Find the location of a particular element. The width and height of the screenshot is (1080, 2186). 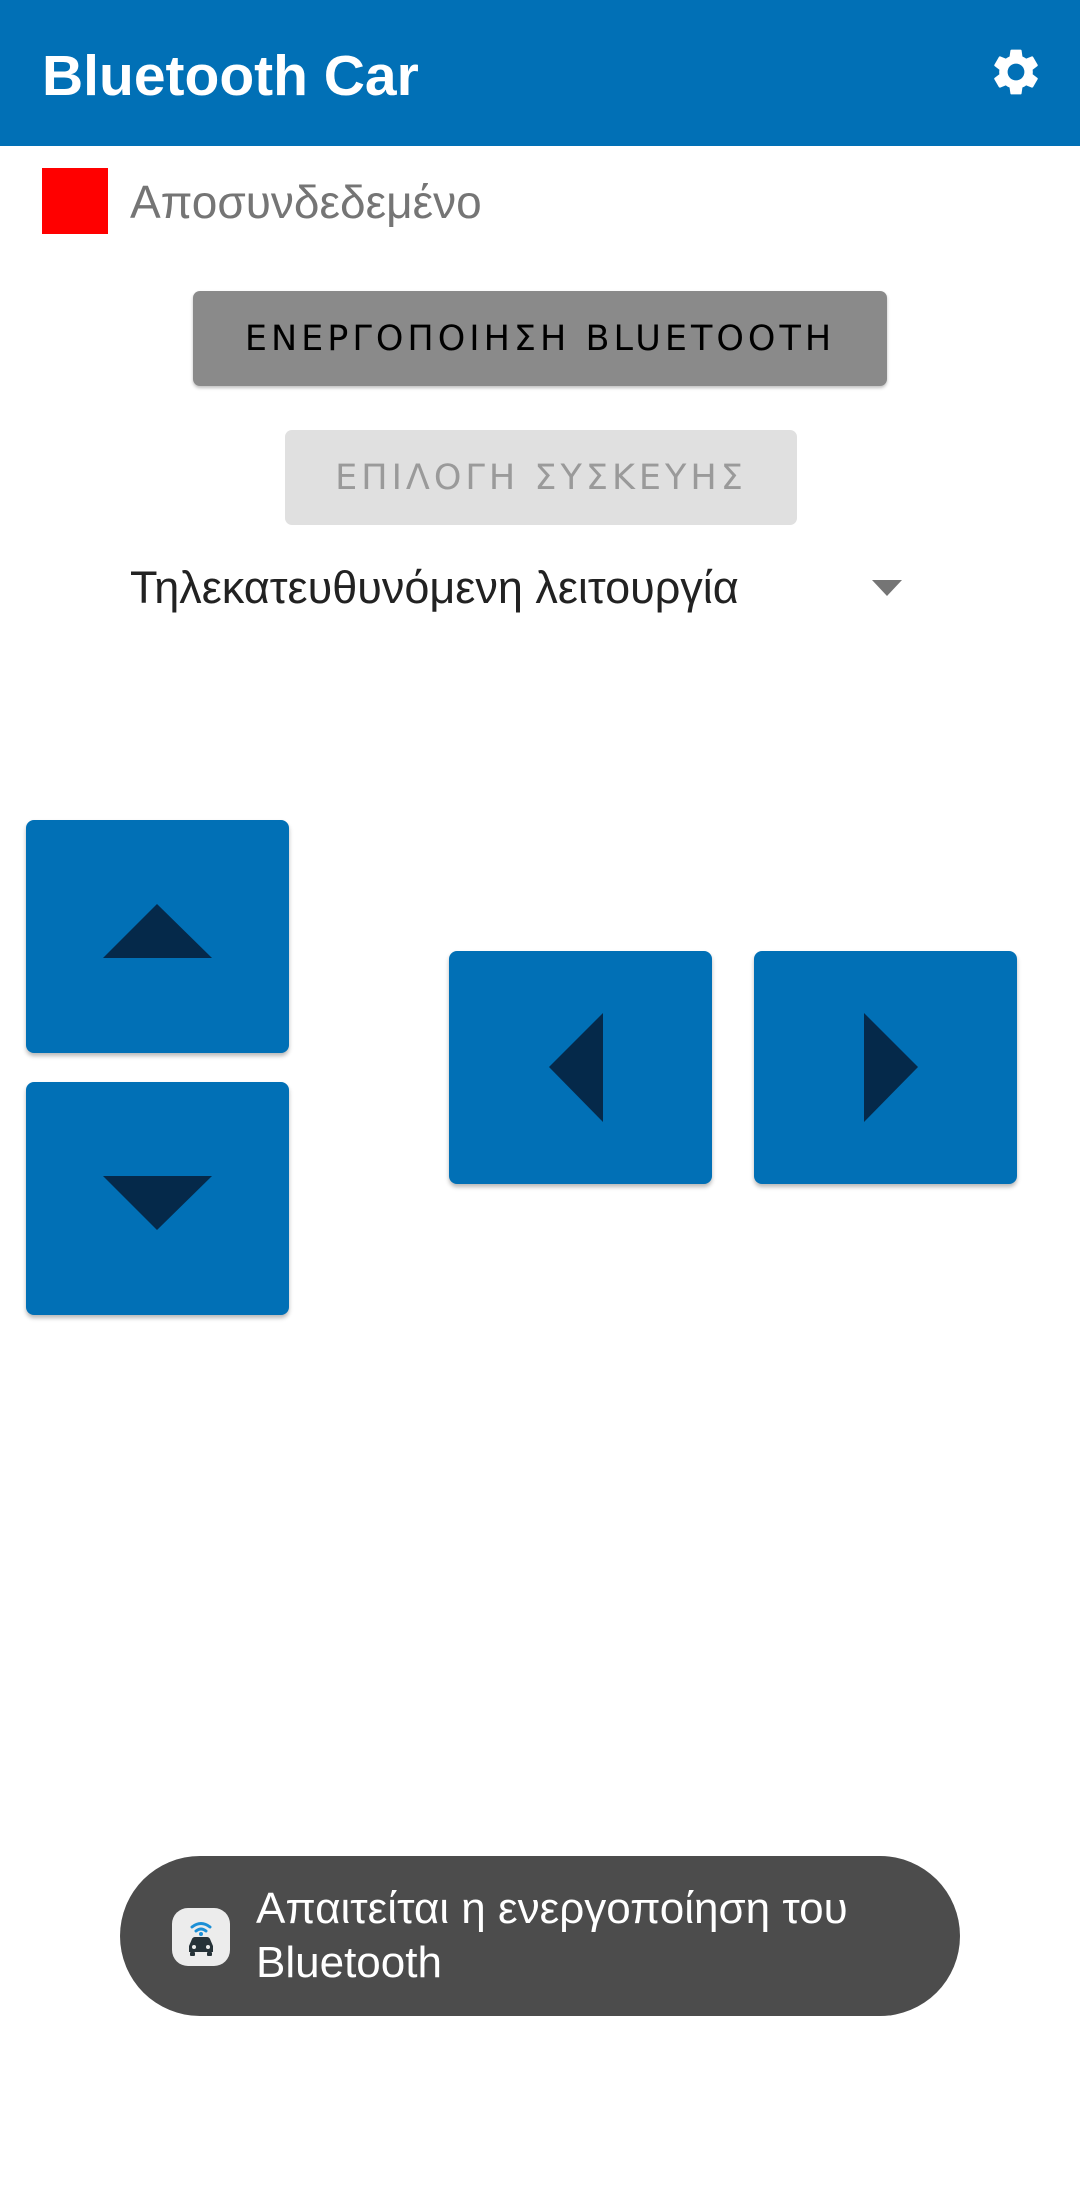

left-button is located at coordinates (580, 1067).